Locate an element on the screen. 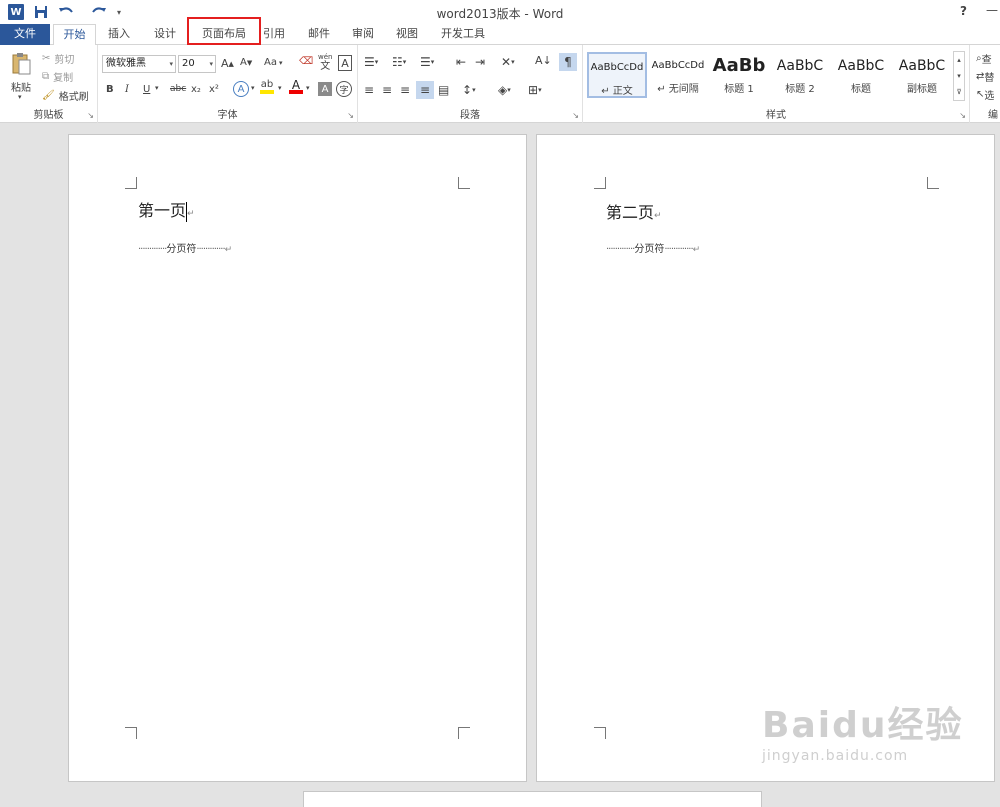 This screenshot has width=1000, height=807. sort-icon: A↓ is located at coordinates (543, 60).